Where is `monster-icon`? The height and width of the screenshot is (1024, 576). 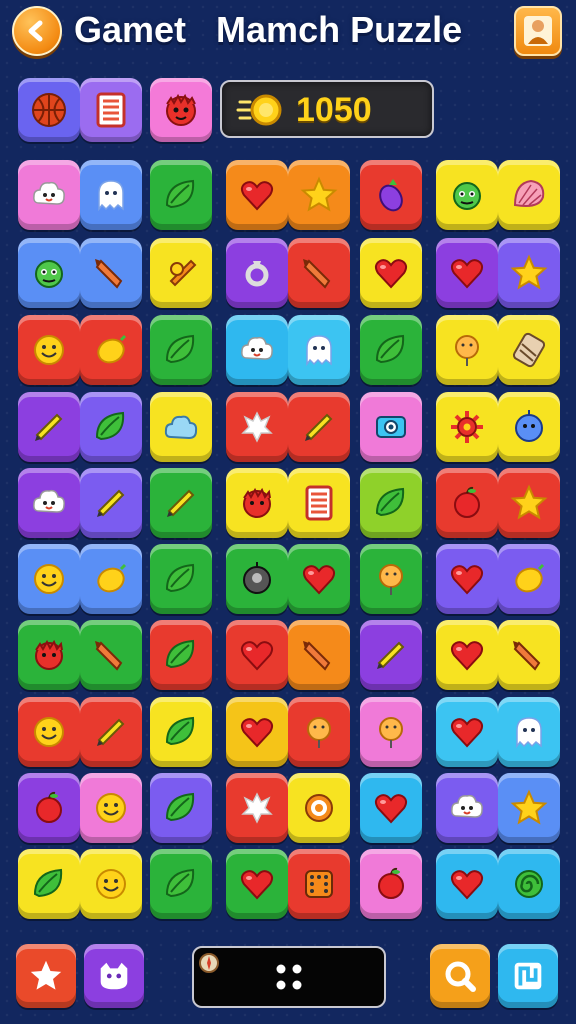
monster-icon is located at coordinates (257, 578).